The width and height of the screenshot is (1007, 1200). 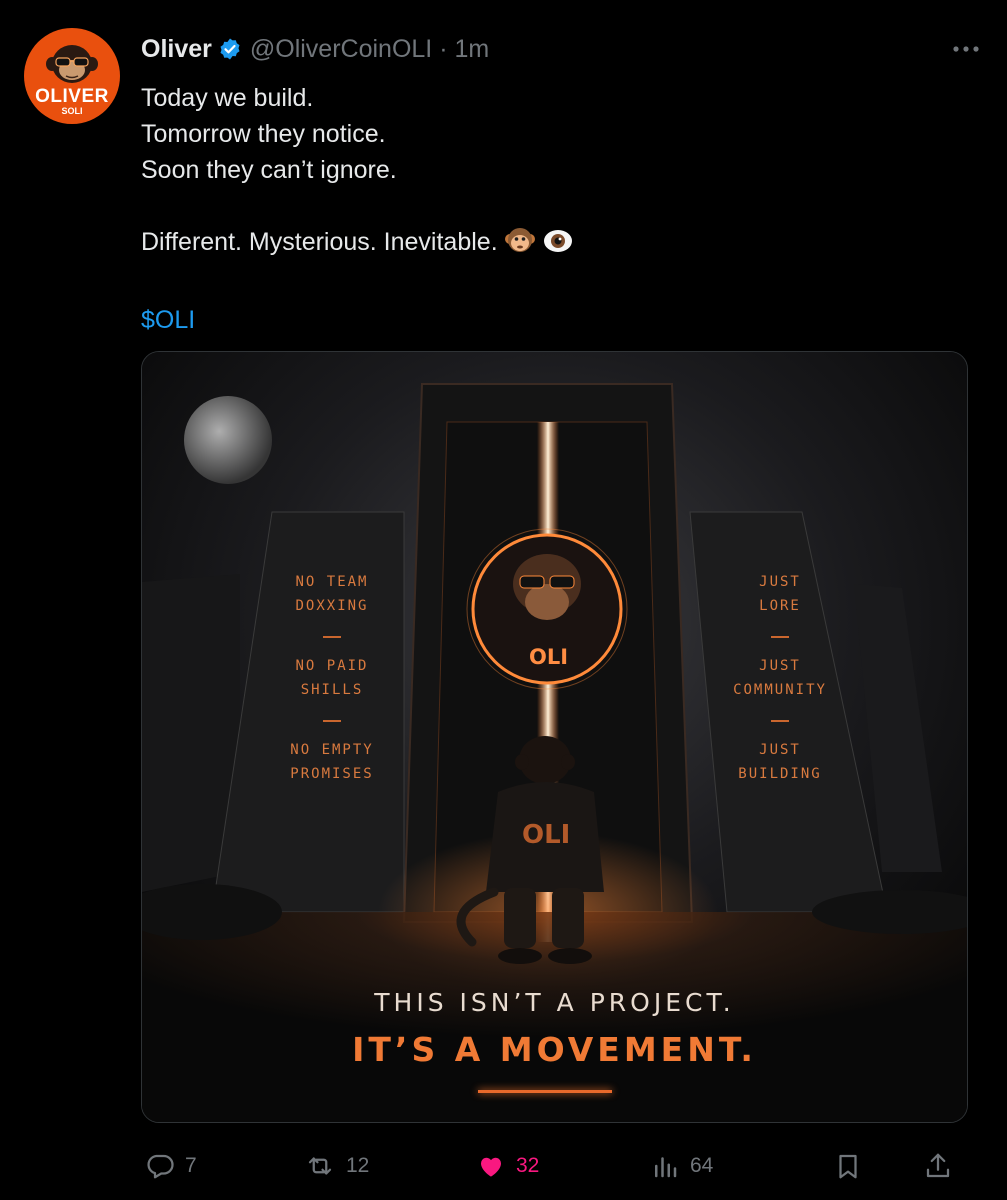 I want to click on views-button: 64, so click(x=681, y=1166).